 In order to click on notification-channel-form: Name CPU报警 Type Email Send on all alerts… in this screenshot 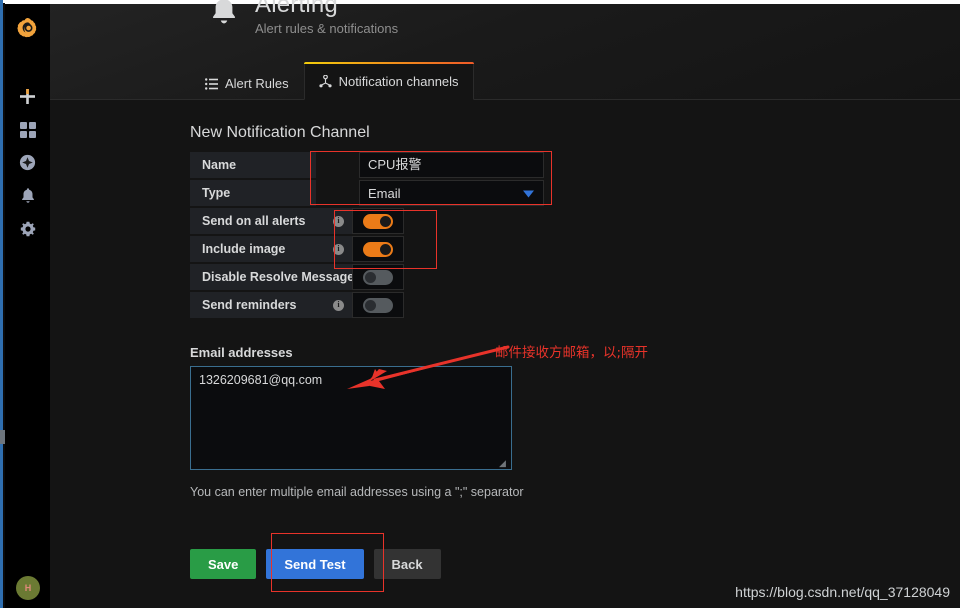, I will do `click(367, 236)`.